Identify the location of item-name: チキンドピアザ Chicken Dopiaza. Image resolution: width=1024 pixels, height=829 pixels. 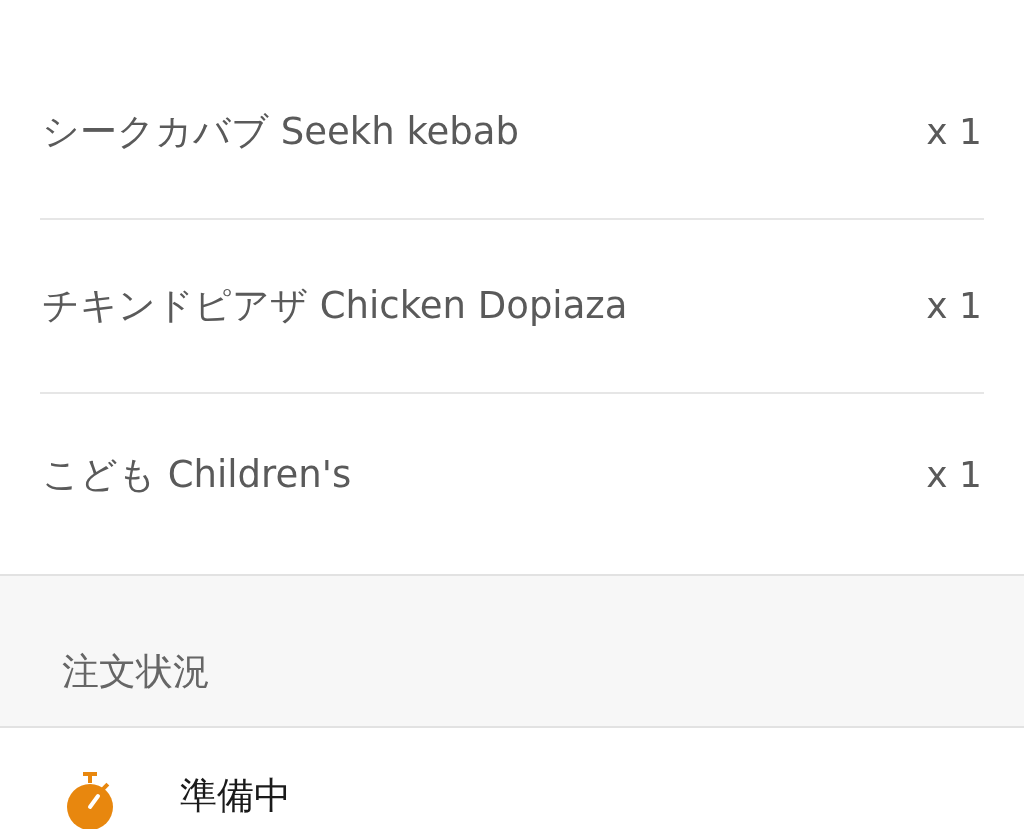
(335, 306).